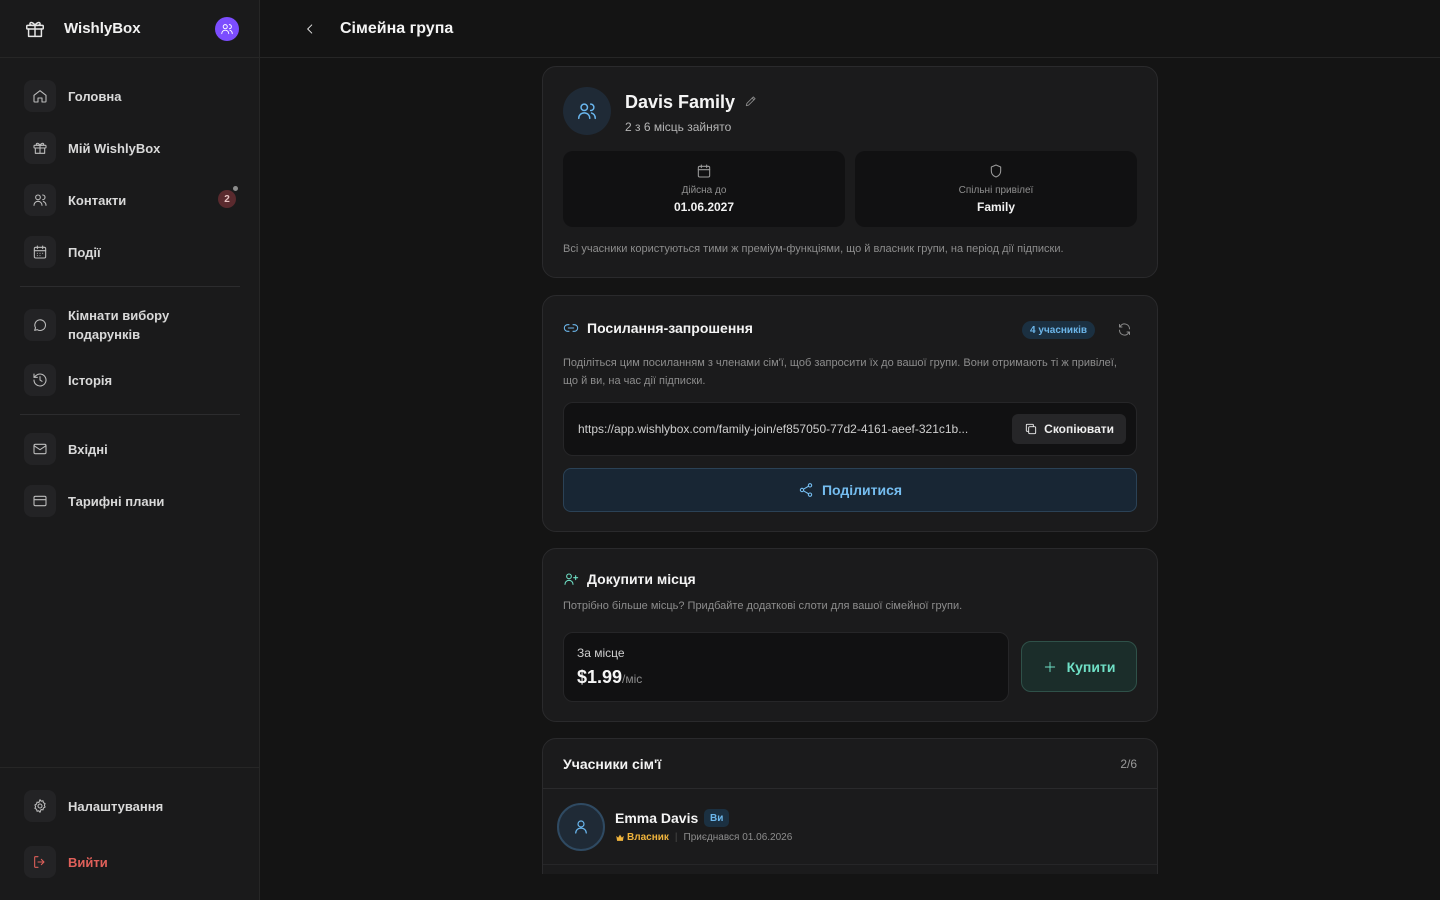  I want to click on buy-button-label: Купити, so click(1091, 666).